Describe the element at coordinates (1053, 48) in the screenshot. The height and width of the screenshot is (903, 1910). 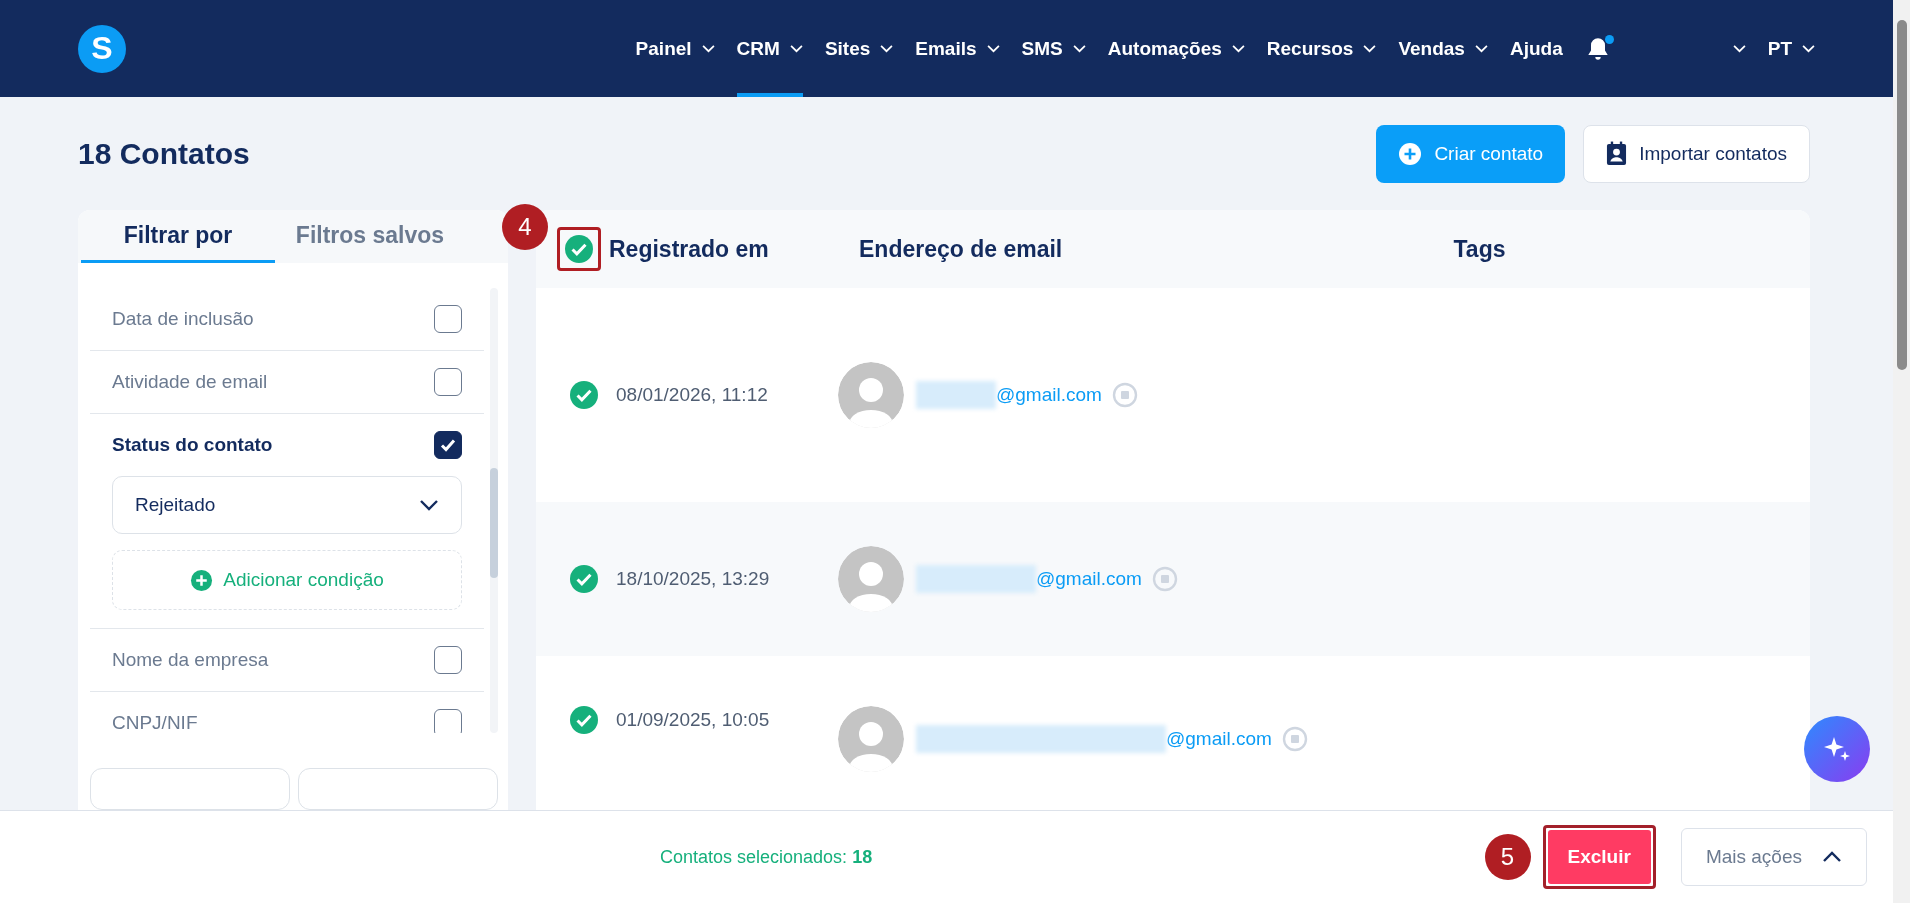
I see `nav-menu-item: SMS` at that location.